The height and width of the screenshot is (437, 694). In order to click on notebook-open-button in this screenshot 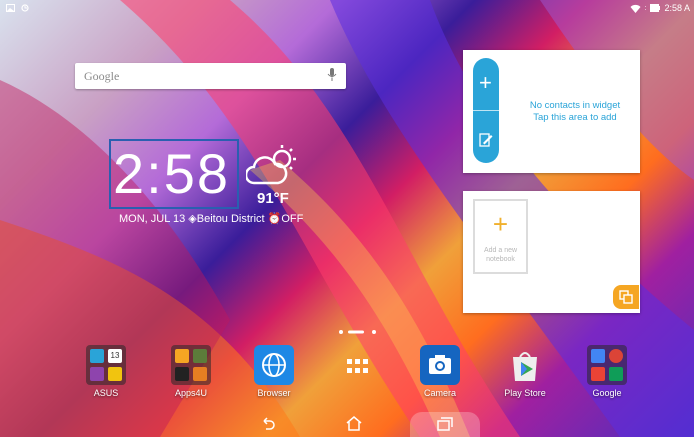, I will do `click(626, 297)`.